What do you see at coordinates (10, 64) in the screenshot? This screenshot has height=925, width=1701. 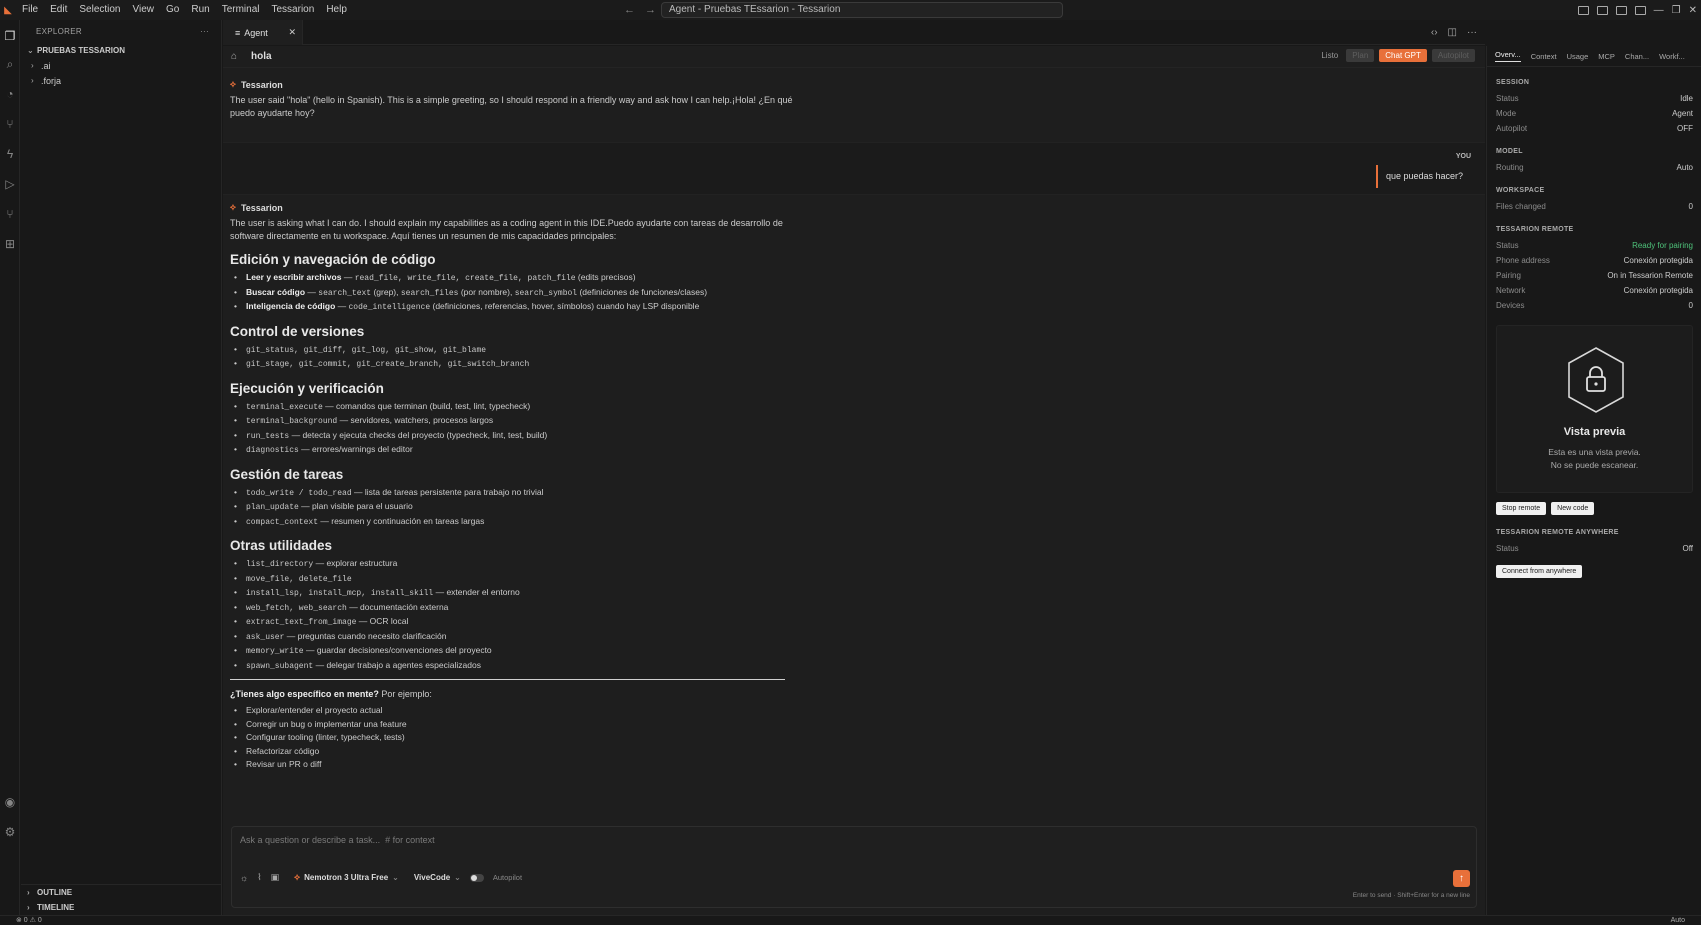 I see `search-icon: ⌕` at bounding box center [10, 64].